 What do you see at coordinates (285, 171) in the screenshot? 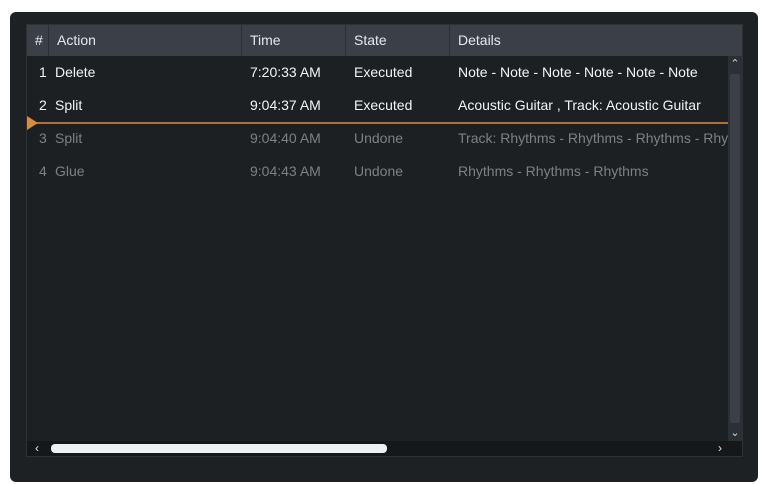
I see `row-time: 9:04:43 AM` at bounding box center [285, 171].